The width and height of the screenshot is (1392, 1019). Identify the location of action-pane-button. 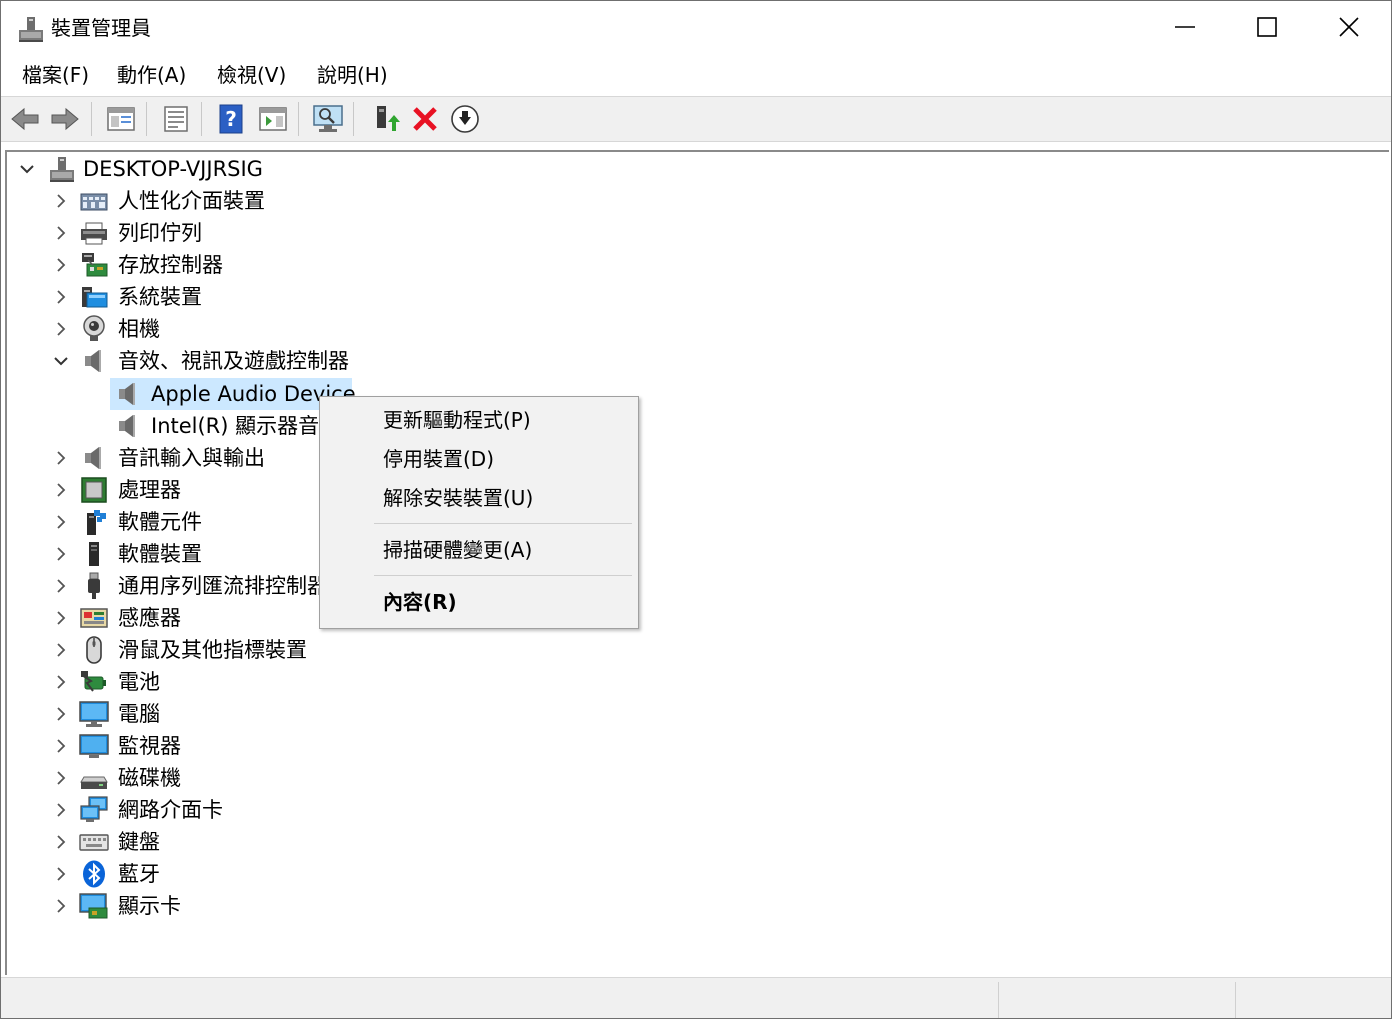
(273, 119).